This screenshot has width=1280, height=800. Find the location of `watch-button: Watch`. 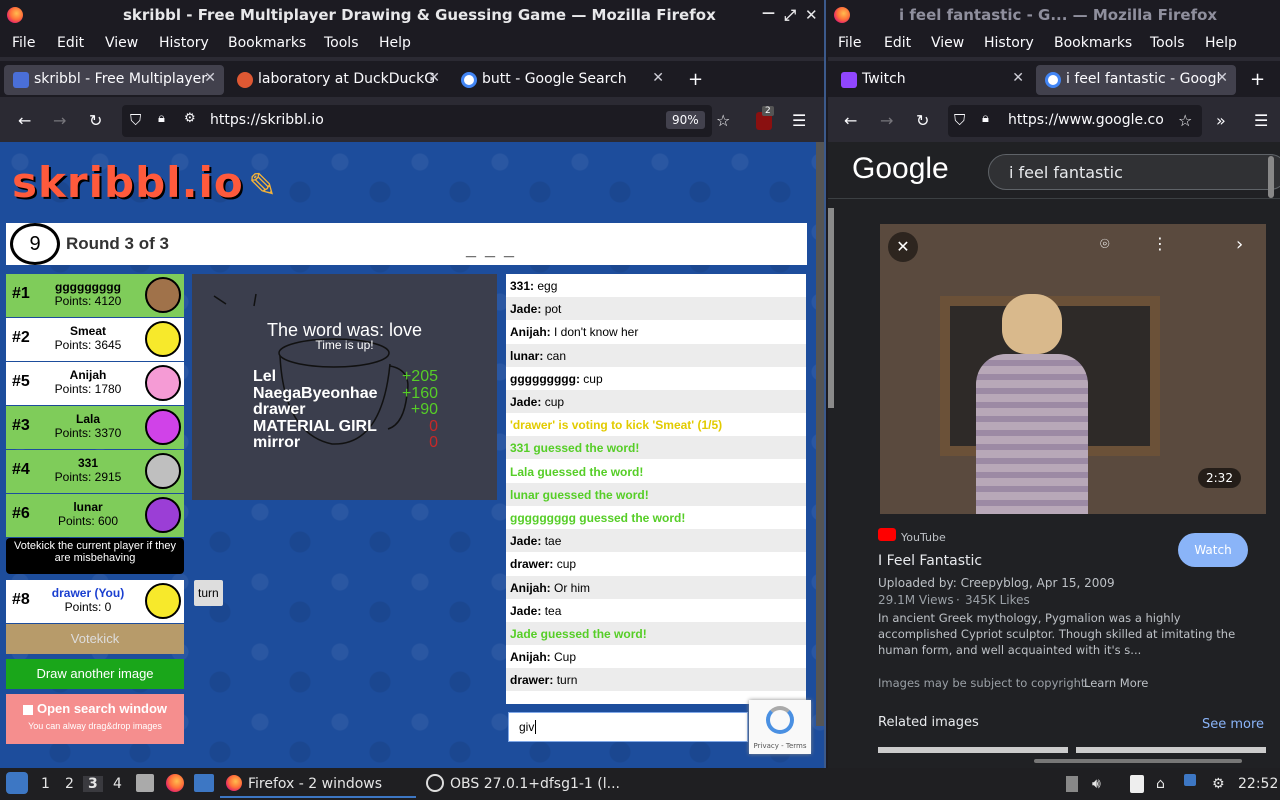

watch-button: Watch is located at coordinates (1213, 550).